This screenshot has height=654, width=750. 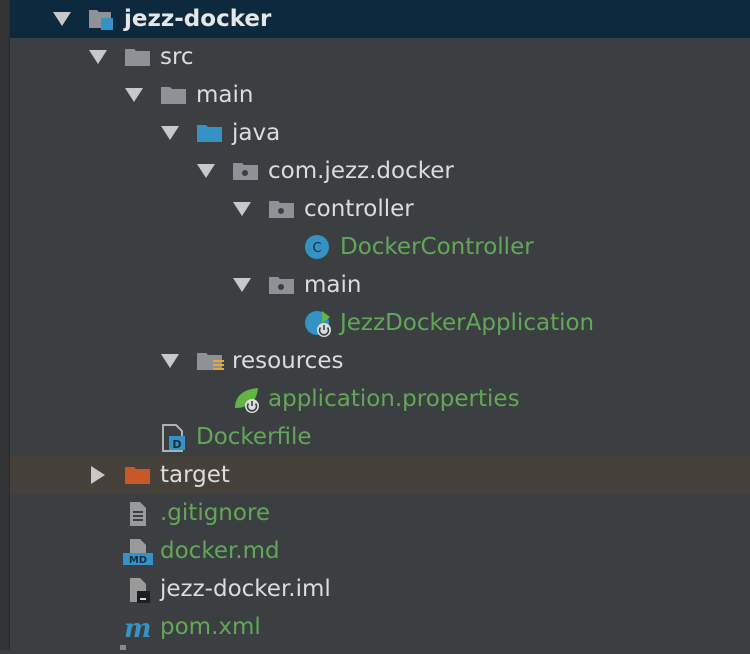 What do you see at coordinates (380, 437) in the screenshot?
I see `tree-row-dockerfile: D Dockerfile` at bounding box center [380, 437].